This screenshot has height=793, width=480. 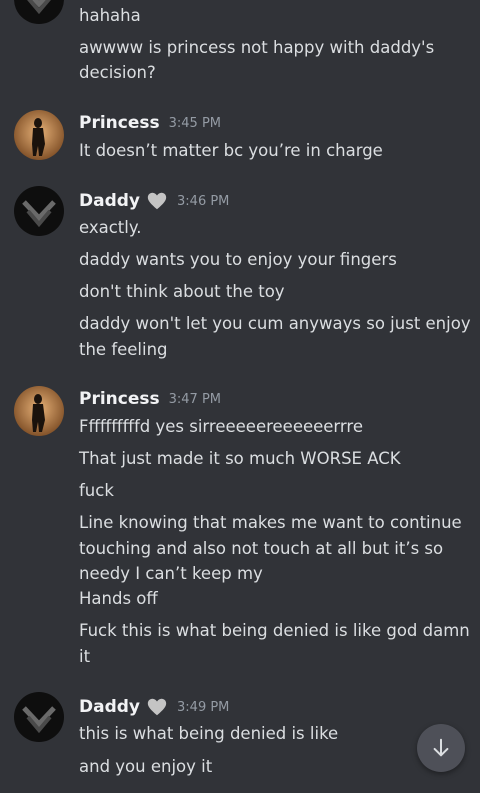 I want to click on message-line: it, so click(x=85, y=656).